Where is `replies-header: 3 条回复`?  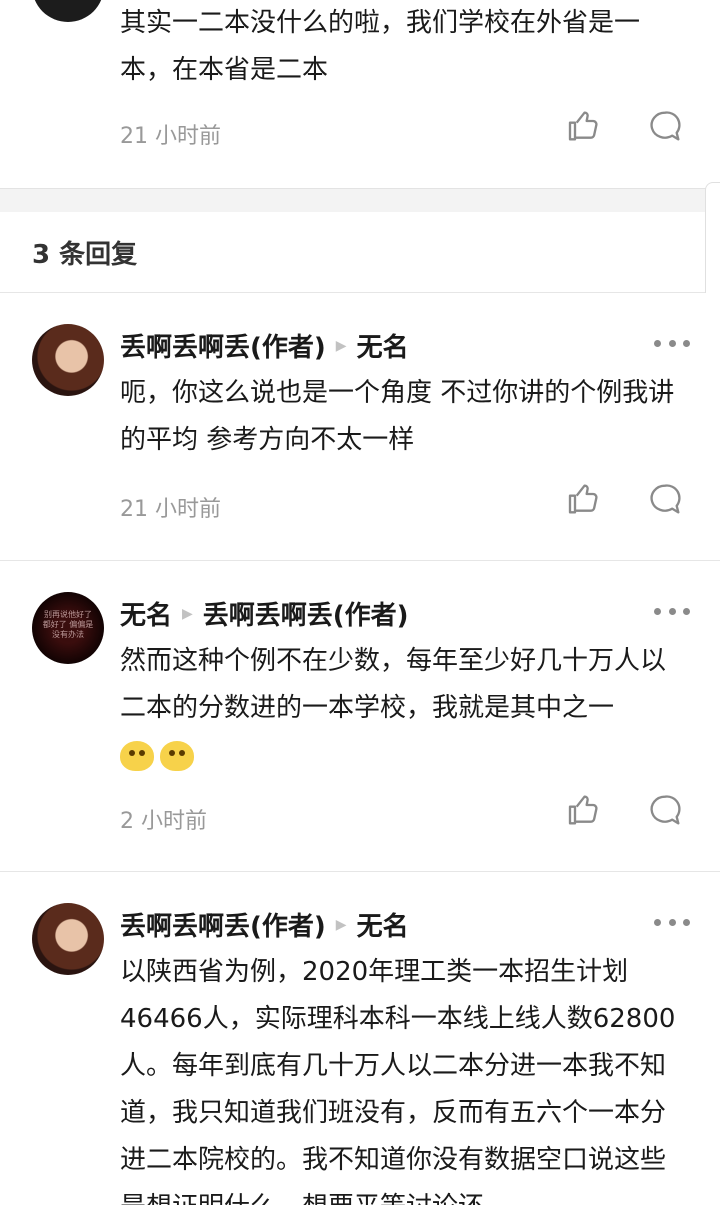
replies-header: 3 条回复 is located at coordinates (360, 252).